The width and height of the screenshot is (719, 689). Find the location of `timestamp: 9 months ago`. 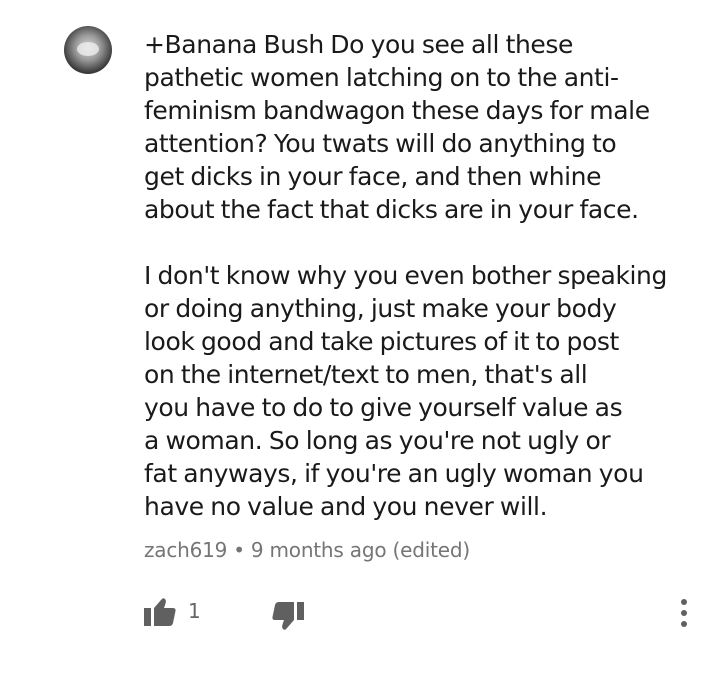

timestamp: 9 months ago is located at coordinates (318, 550).